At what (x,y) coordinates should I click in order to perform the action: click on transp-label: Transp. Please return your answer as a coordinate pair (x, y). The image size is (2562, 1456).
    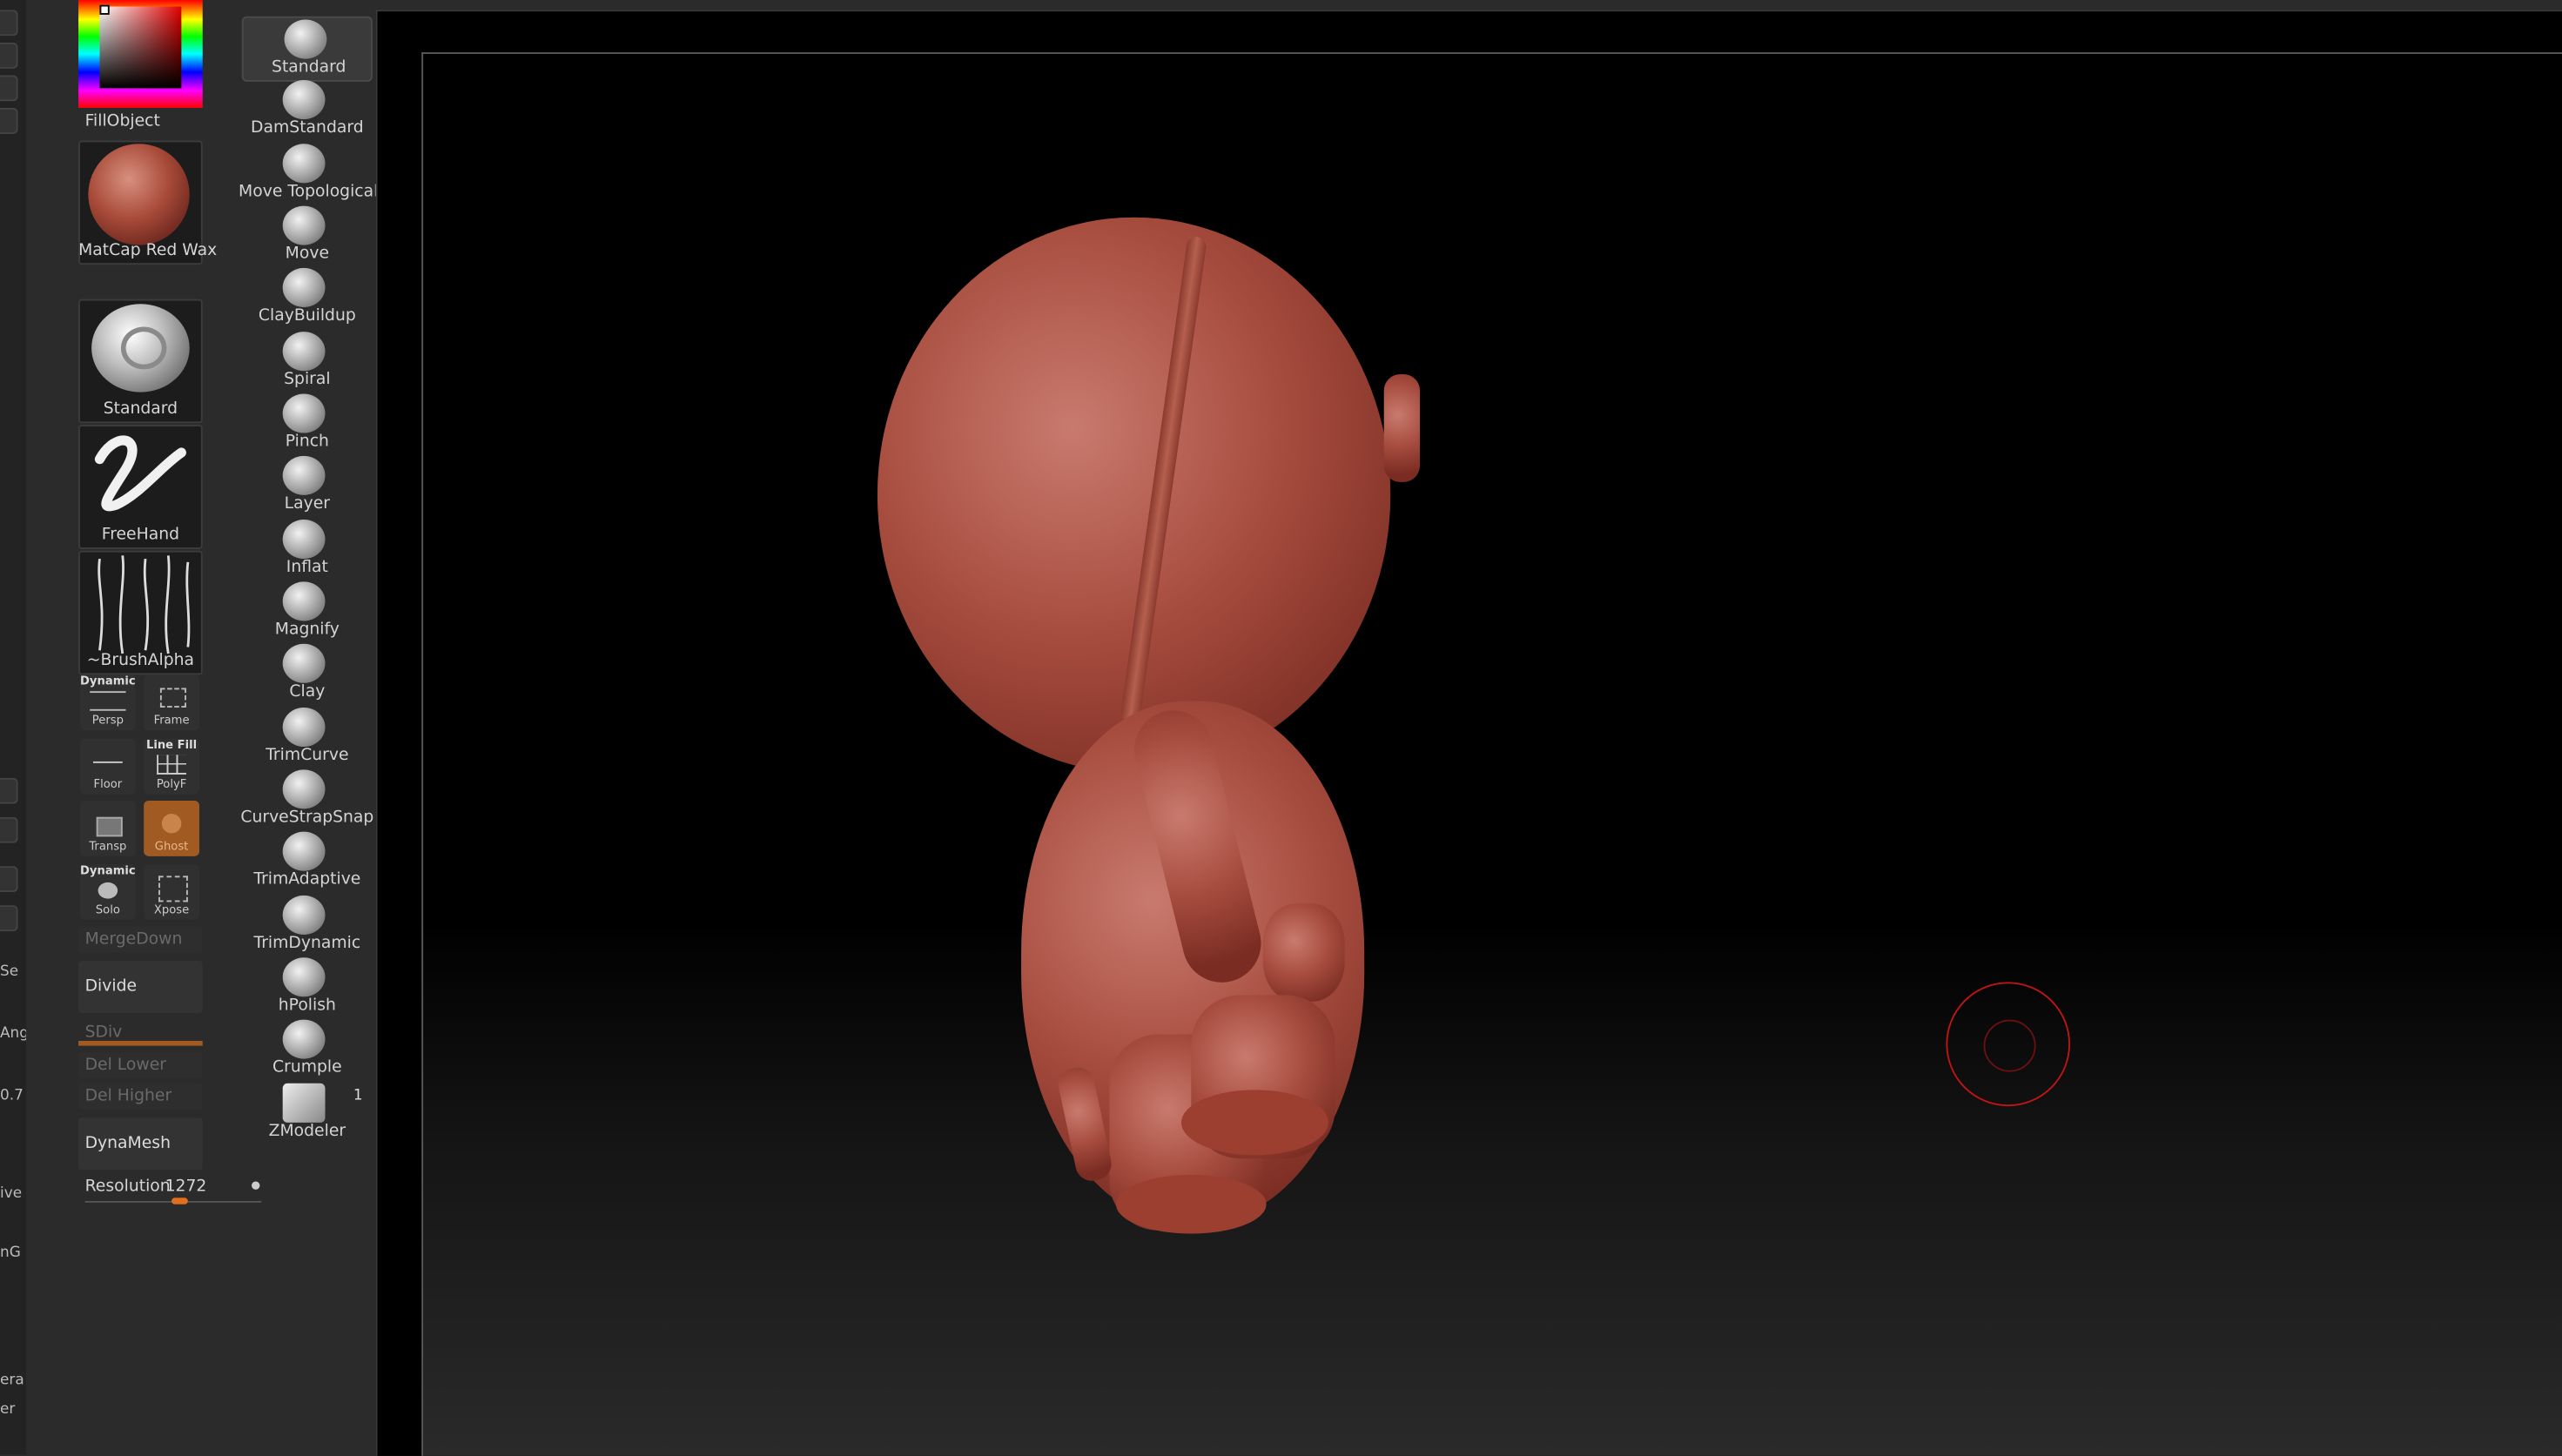
    Looking at the image, I should click on (108, 847).